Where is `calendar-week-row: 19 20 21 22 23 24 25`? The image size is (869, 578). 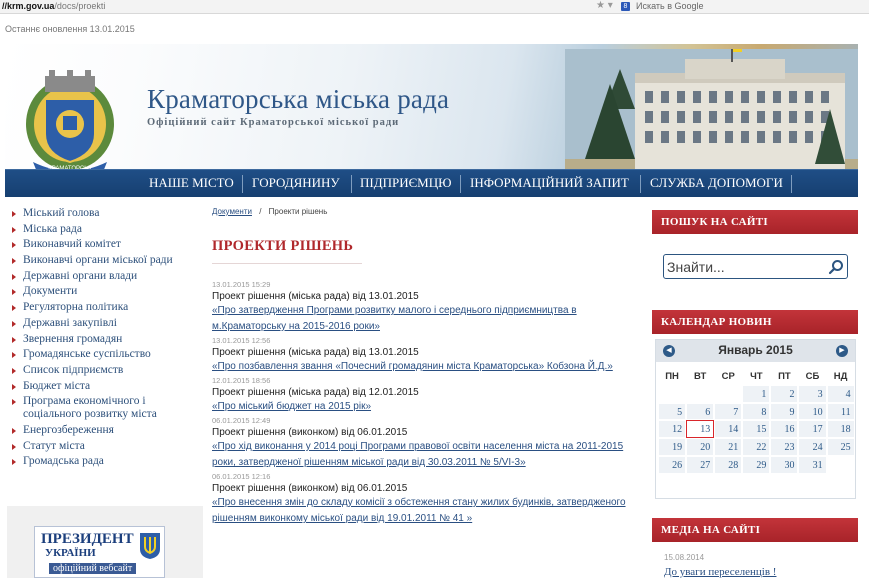
calendar-week-row: 19 20 21 22 23 24 25 is located at coordinates (756, 447).